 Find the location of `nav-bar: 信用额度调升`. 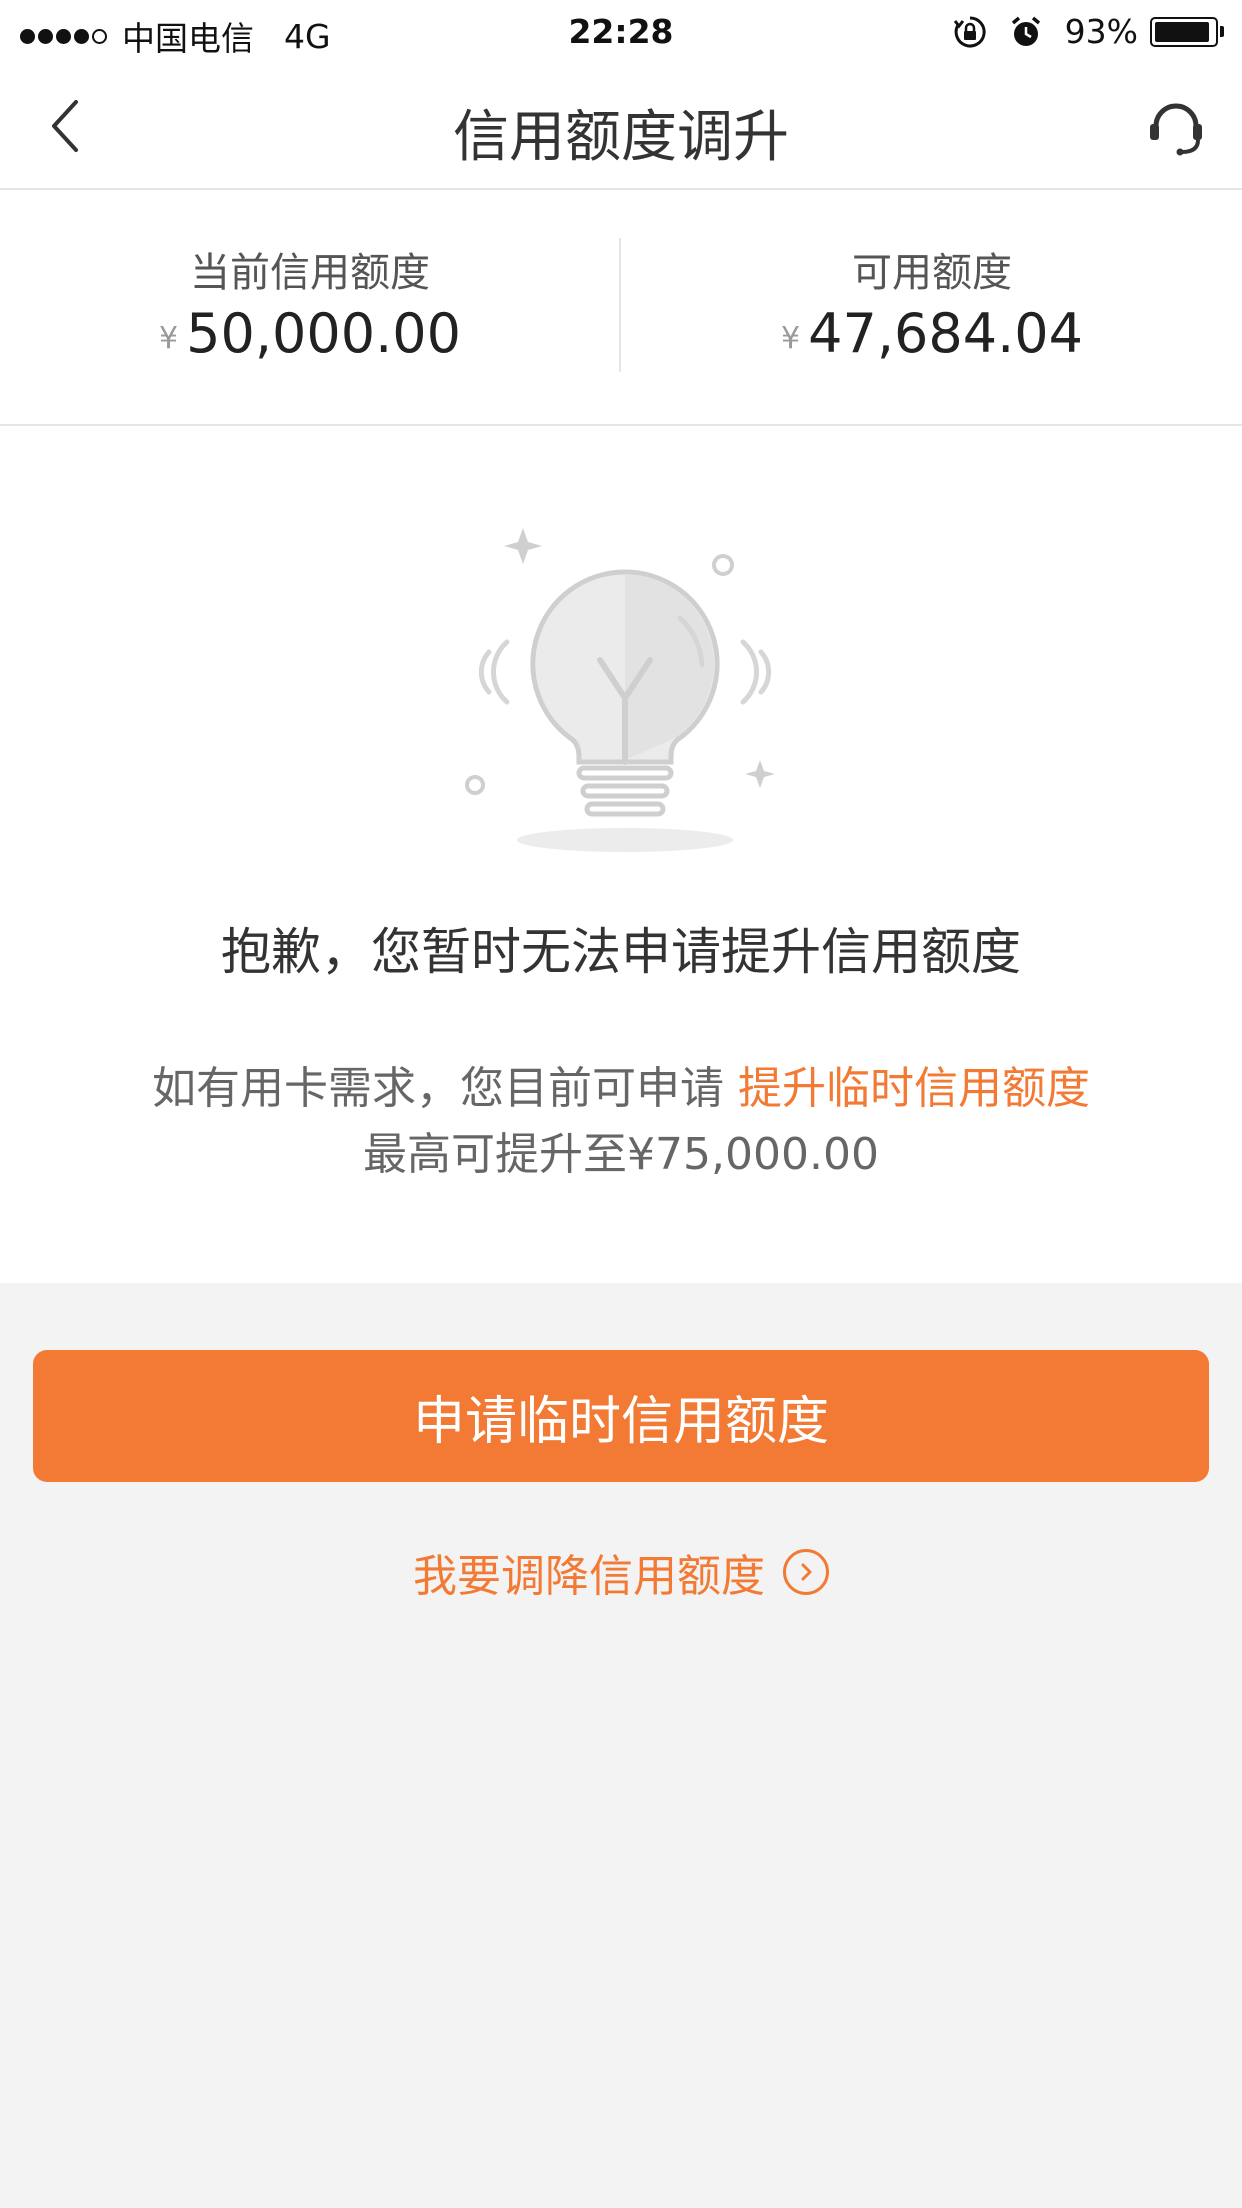

nav-bar: 信用额度调升 is located at coordinates (621, 126).